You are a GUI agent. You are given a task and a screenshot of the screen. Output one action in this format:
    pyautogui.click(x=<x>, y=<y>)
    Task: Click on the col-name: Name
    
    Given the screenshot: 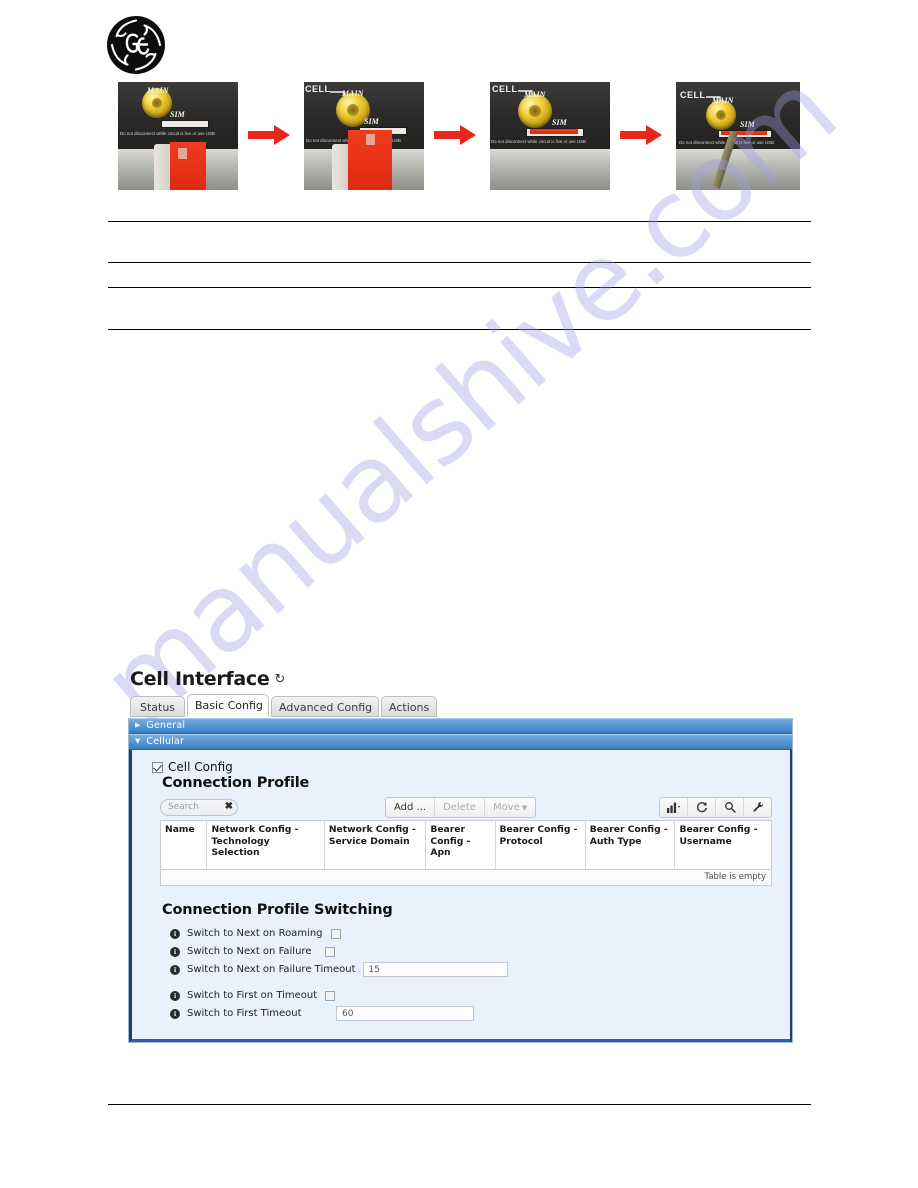 What is the action you would take?
    pyautogui.click(x=184, y=845)
    